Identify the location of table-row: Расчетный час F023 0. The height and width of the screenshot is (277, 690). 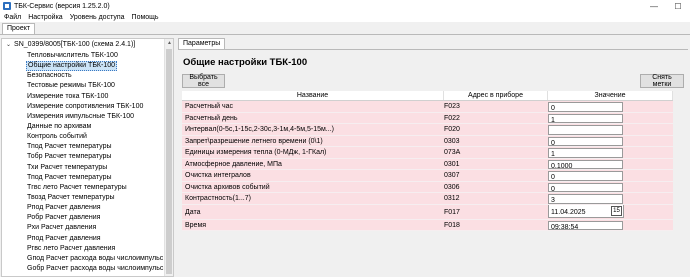
(427, 107).